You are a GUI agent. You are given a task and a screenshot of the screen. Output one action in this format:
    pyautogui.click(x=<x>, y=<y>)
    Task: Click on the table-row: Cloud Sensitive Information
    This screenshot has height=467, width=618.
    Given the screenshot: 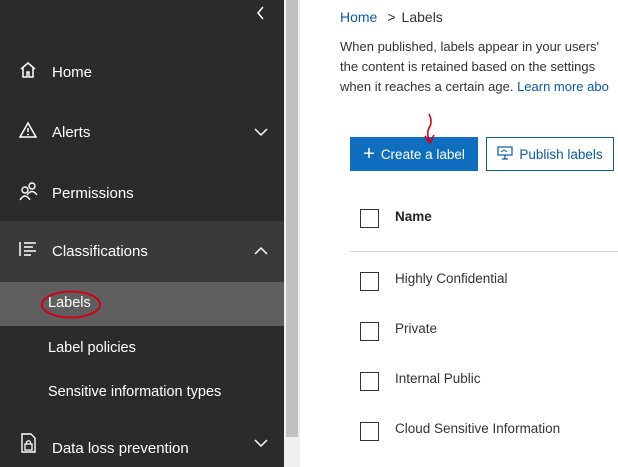 What is the action you would take?
    pyautogui.click(x=484, y=432)
    